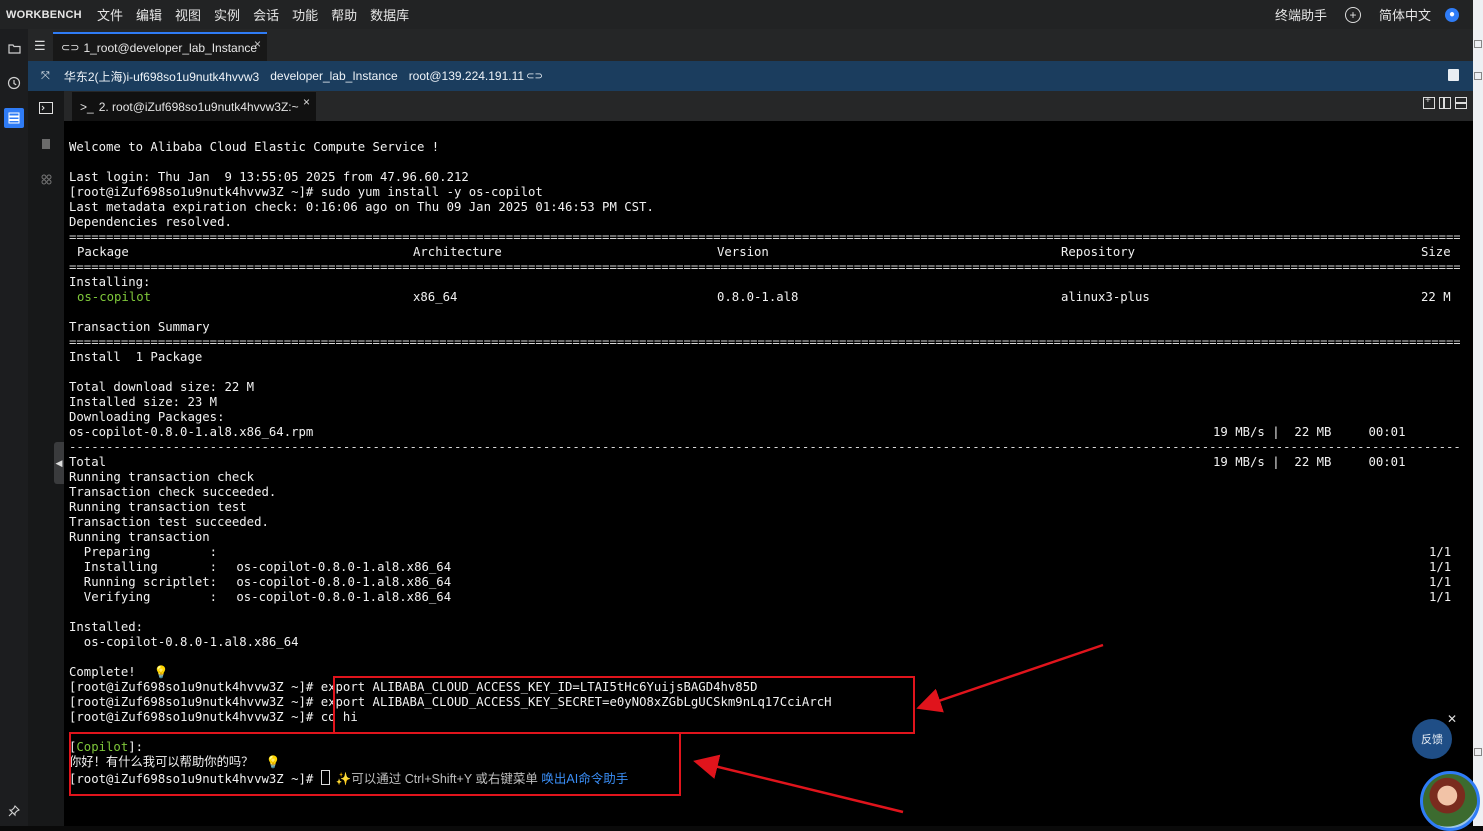  What do you see at coordinates (14, 83) in the screenshot?
I see `history-icon` at bounding box center [14, 83].